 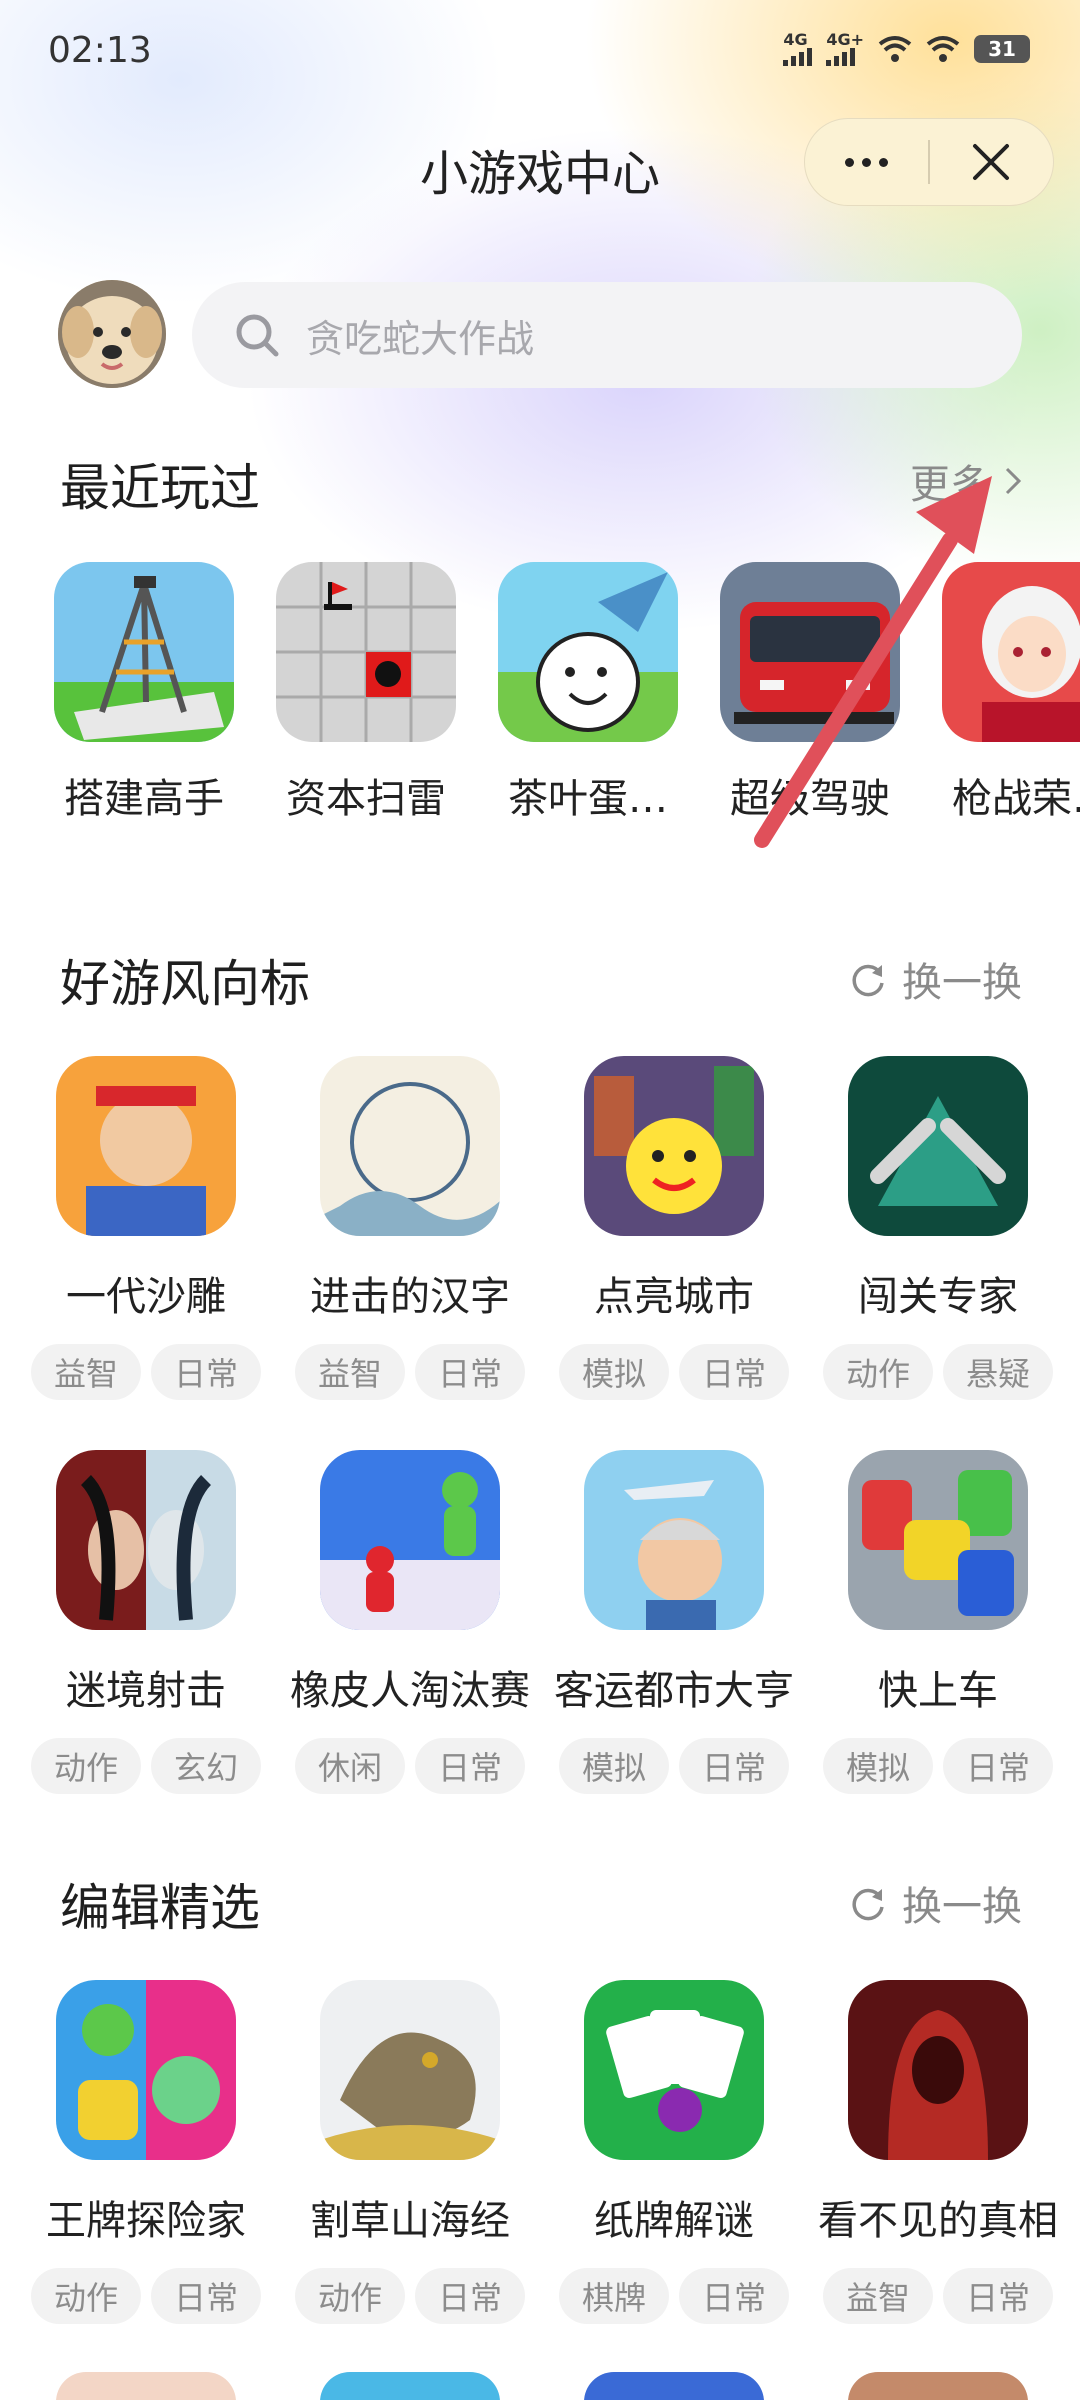 What do you see at coordinates (540, 50) in the screenshot?
I see `status-bar: 02:13 4G 4G+ 31` at bounding box center [540, 50].